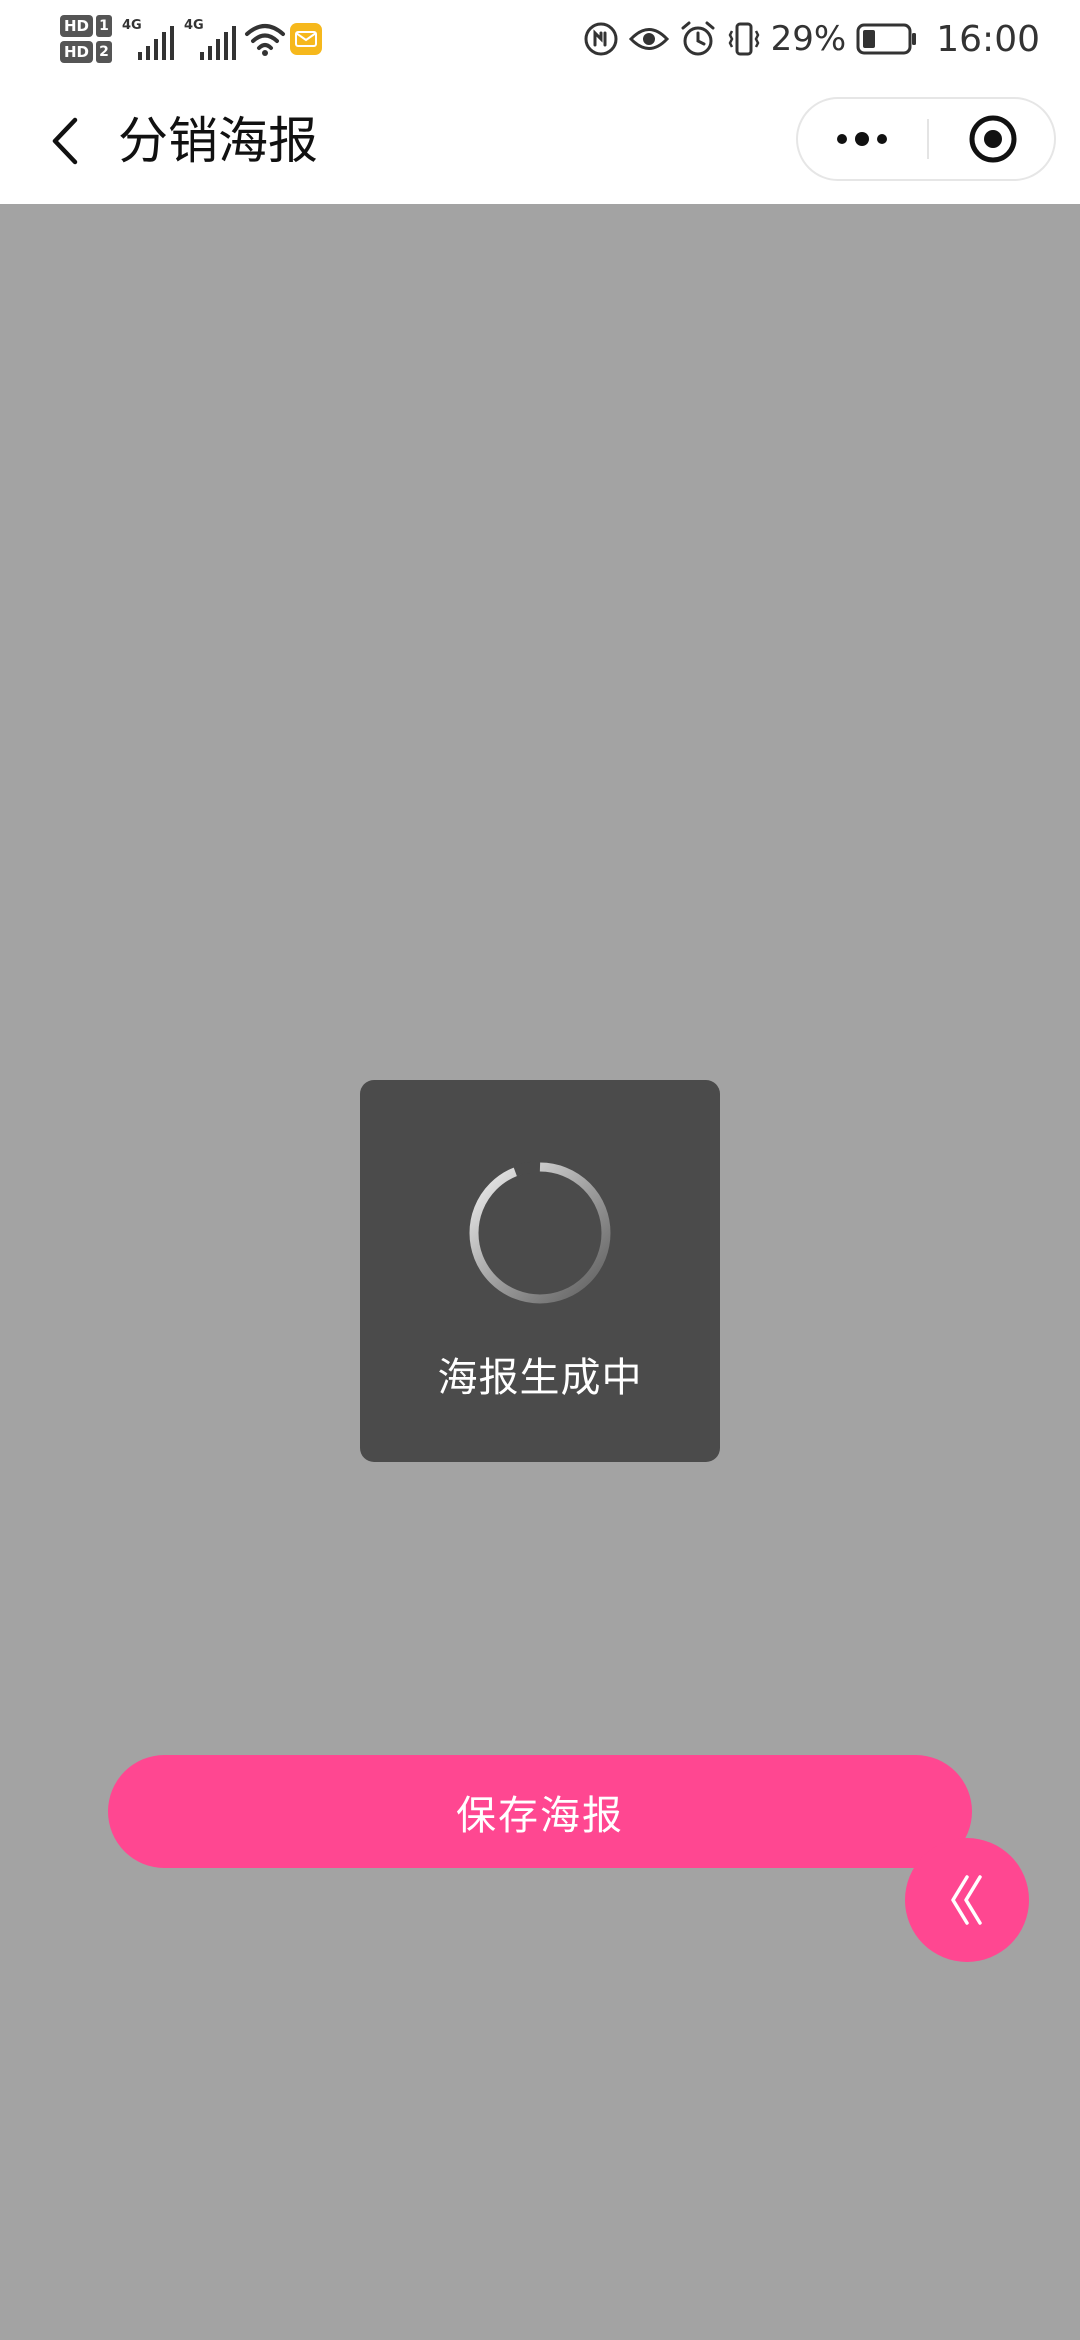 This screenshot has height=2340, width=1080. What do you see at coordinates (265, 40) in the screenshot?
I see `wifi-icon` at bounding box center [265, 40].